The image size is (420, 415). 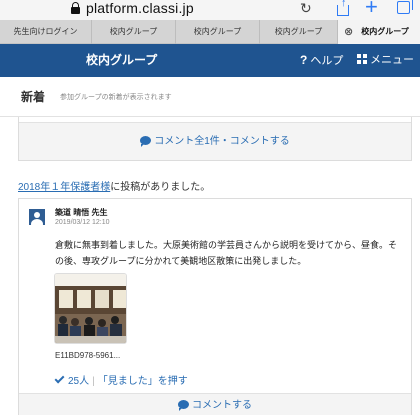 I want to click on seen-count: 25人, so click(x=78, y=381).